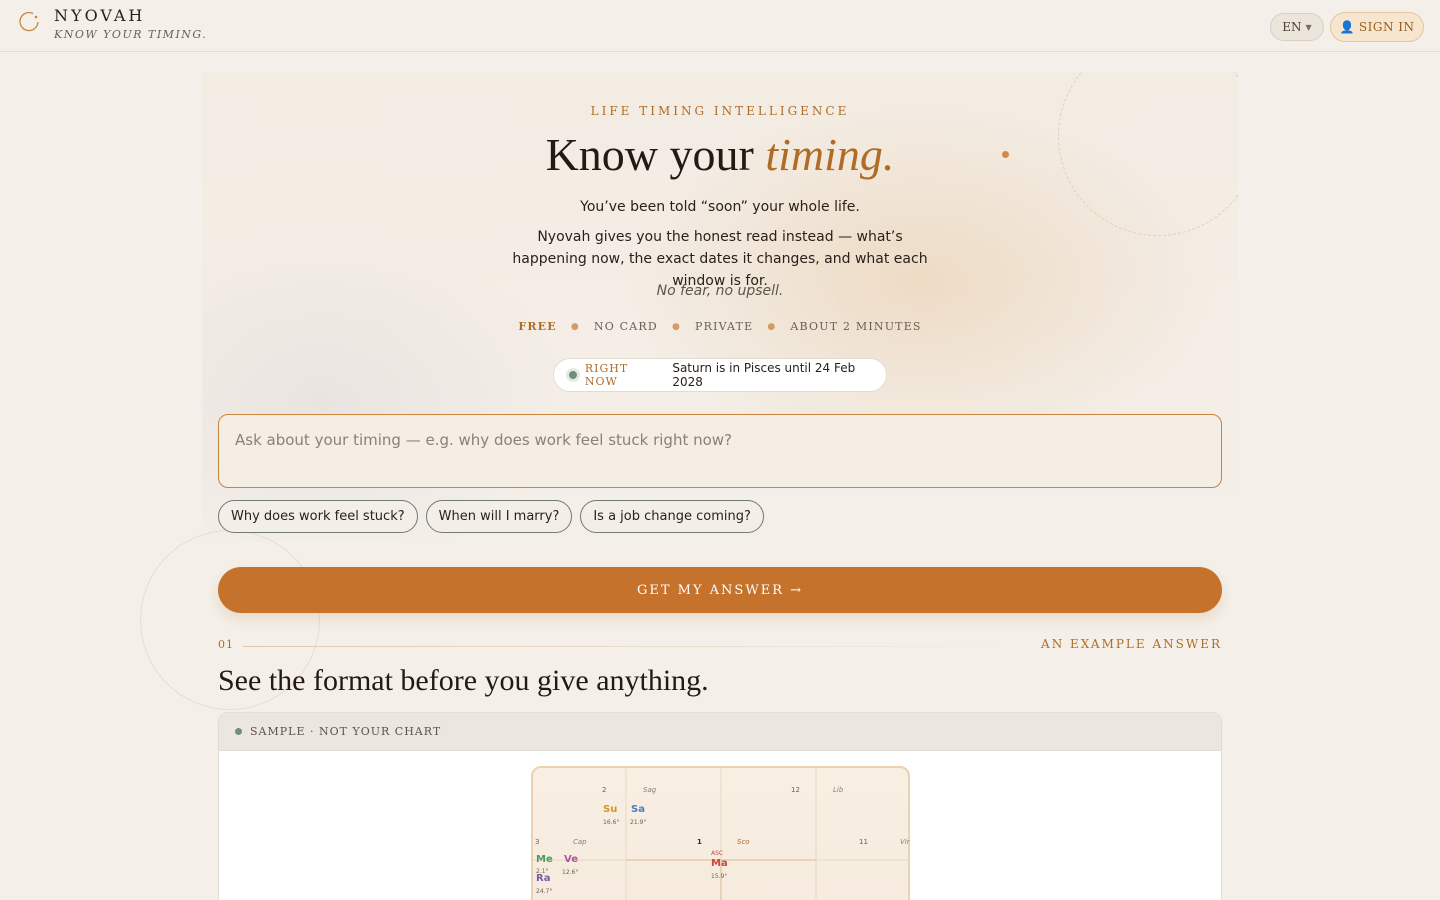  I want to click on planet-degree: 21.9°, so click(638, 822).